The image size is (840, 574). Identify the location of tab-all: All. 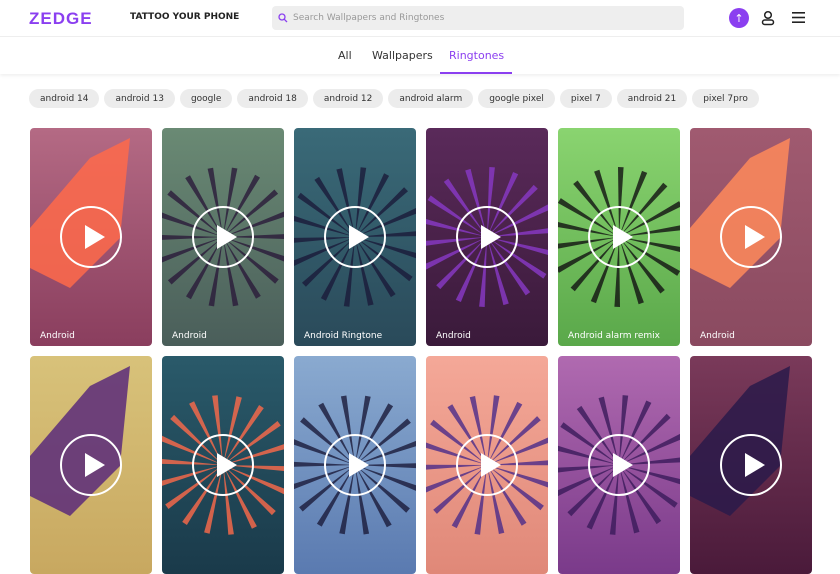
(345, 55).